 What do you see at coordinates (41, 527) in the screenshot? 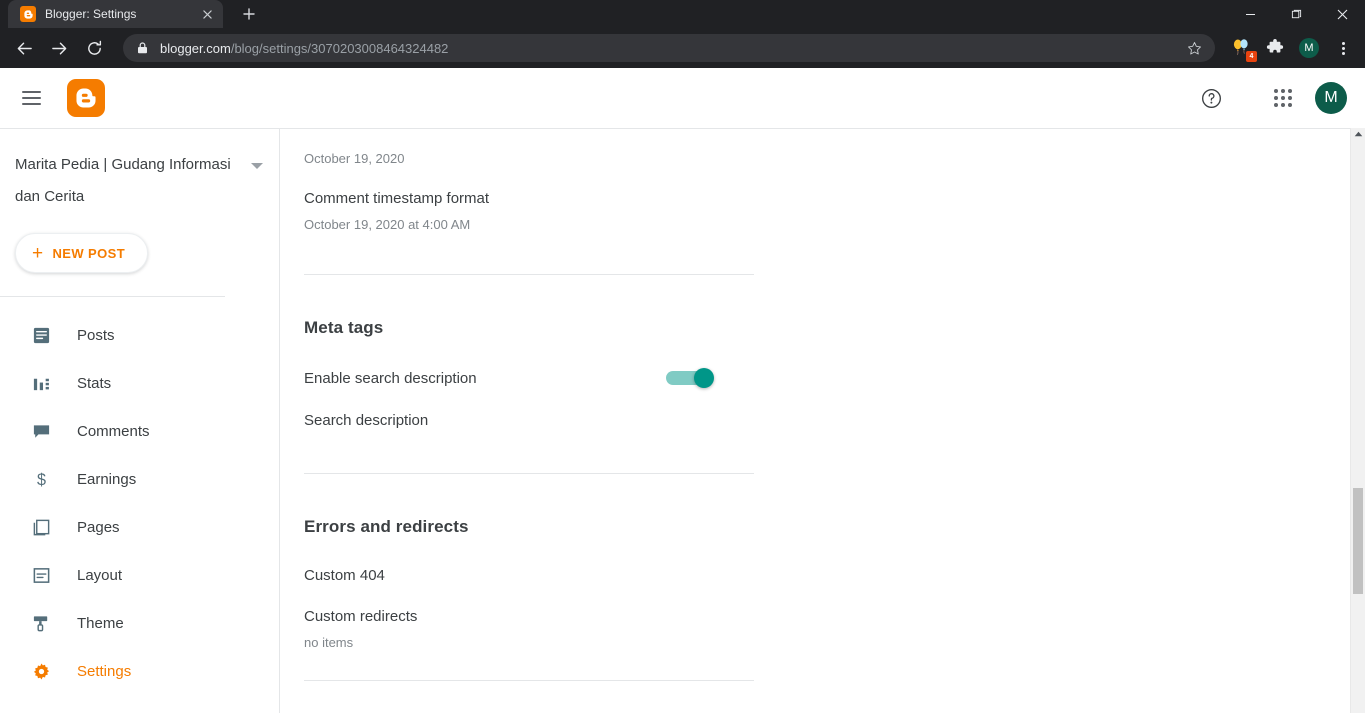
I see `pages-icon` at bounding box center [41, 527].